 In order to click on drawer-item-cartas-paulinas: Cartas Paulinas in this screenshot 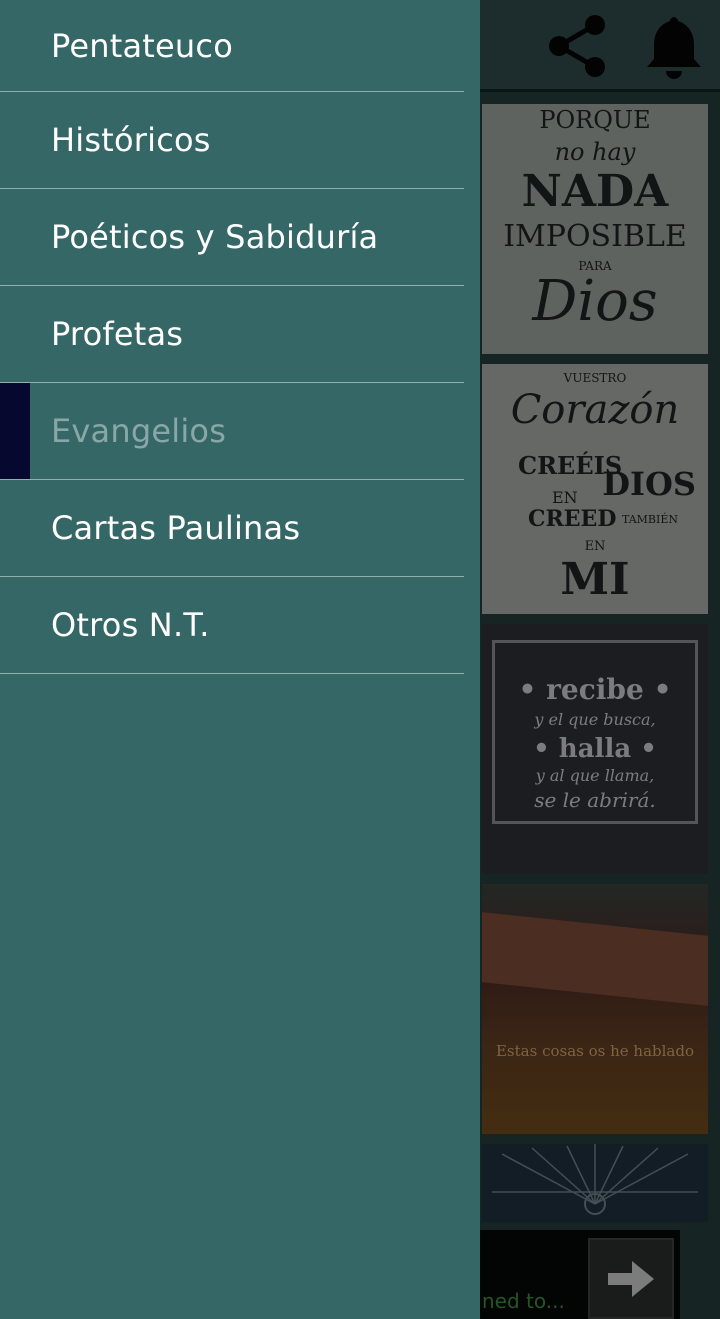, I will do `click(232, 528)`.